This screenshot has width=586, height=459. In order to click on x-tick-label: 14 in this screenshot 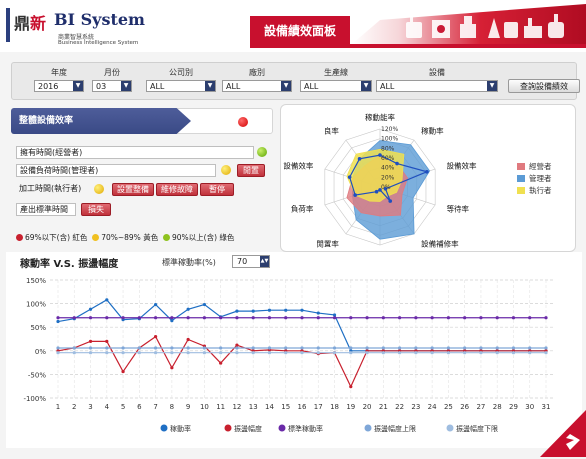, I will do `click(269, 407)`.